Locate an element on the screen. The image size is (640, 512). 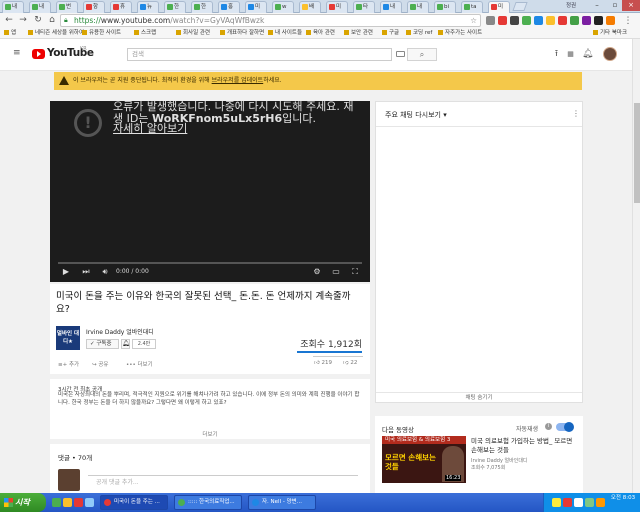
browser-tab: 미 is located at coordinates (337, 7).